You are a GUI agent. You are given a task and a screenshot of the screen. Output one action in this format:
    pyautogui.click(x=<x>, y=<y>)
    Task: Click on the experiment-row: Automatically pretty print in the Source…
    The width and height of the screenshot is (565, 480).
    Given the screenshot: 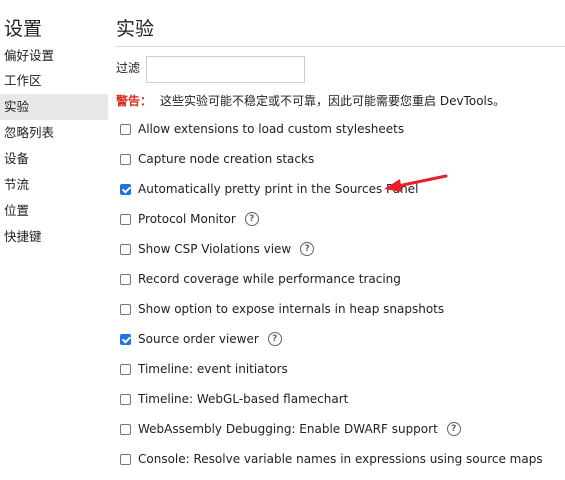 What is the action you would take?
    pyautogui.click(x=269, y=189)
    